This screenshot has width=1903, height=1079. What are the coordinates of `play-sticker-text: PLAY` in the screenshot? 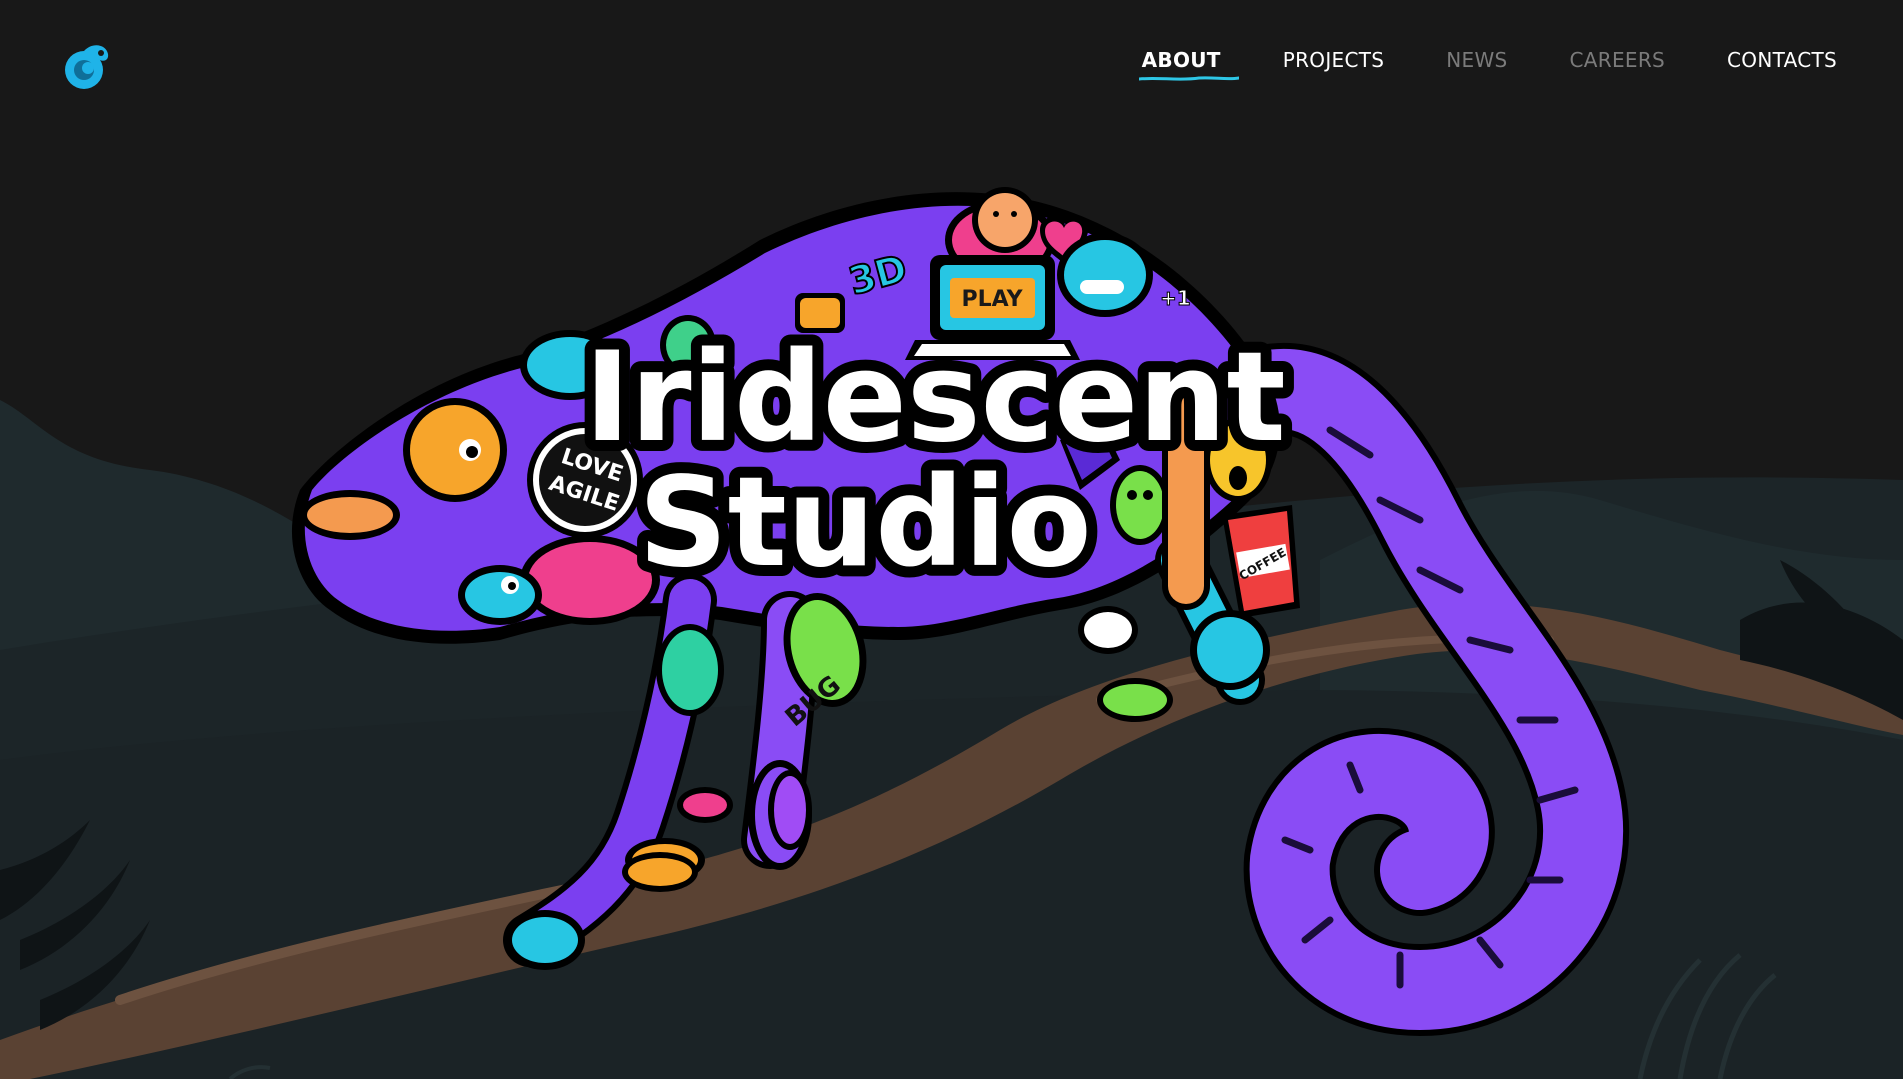 It's located at (993, 299).